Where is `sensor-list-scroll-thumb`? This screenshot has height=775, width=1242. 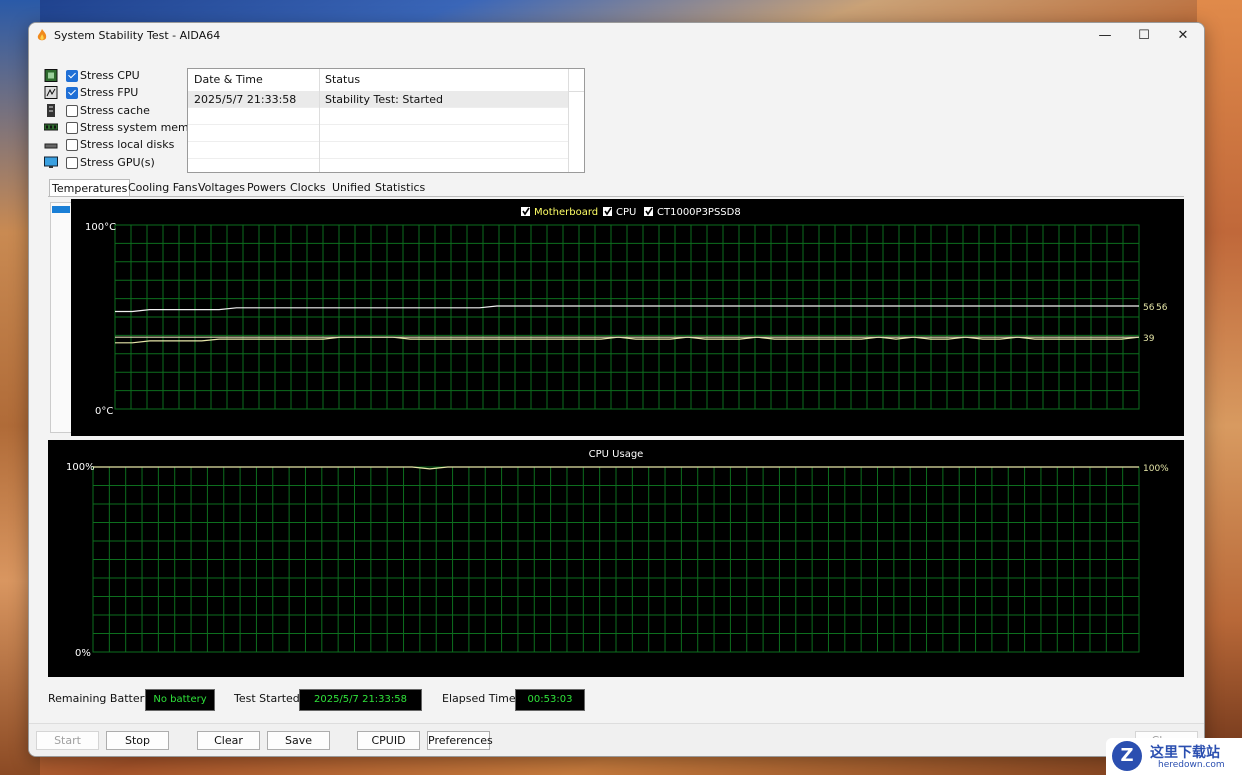 sensor-list-scroll-thumb is located at coordinates (61, 209).